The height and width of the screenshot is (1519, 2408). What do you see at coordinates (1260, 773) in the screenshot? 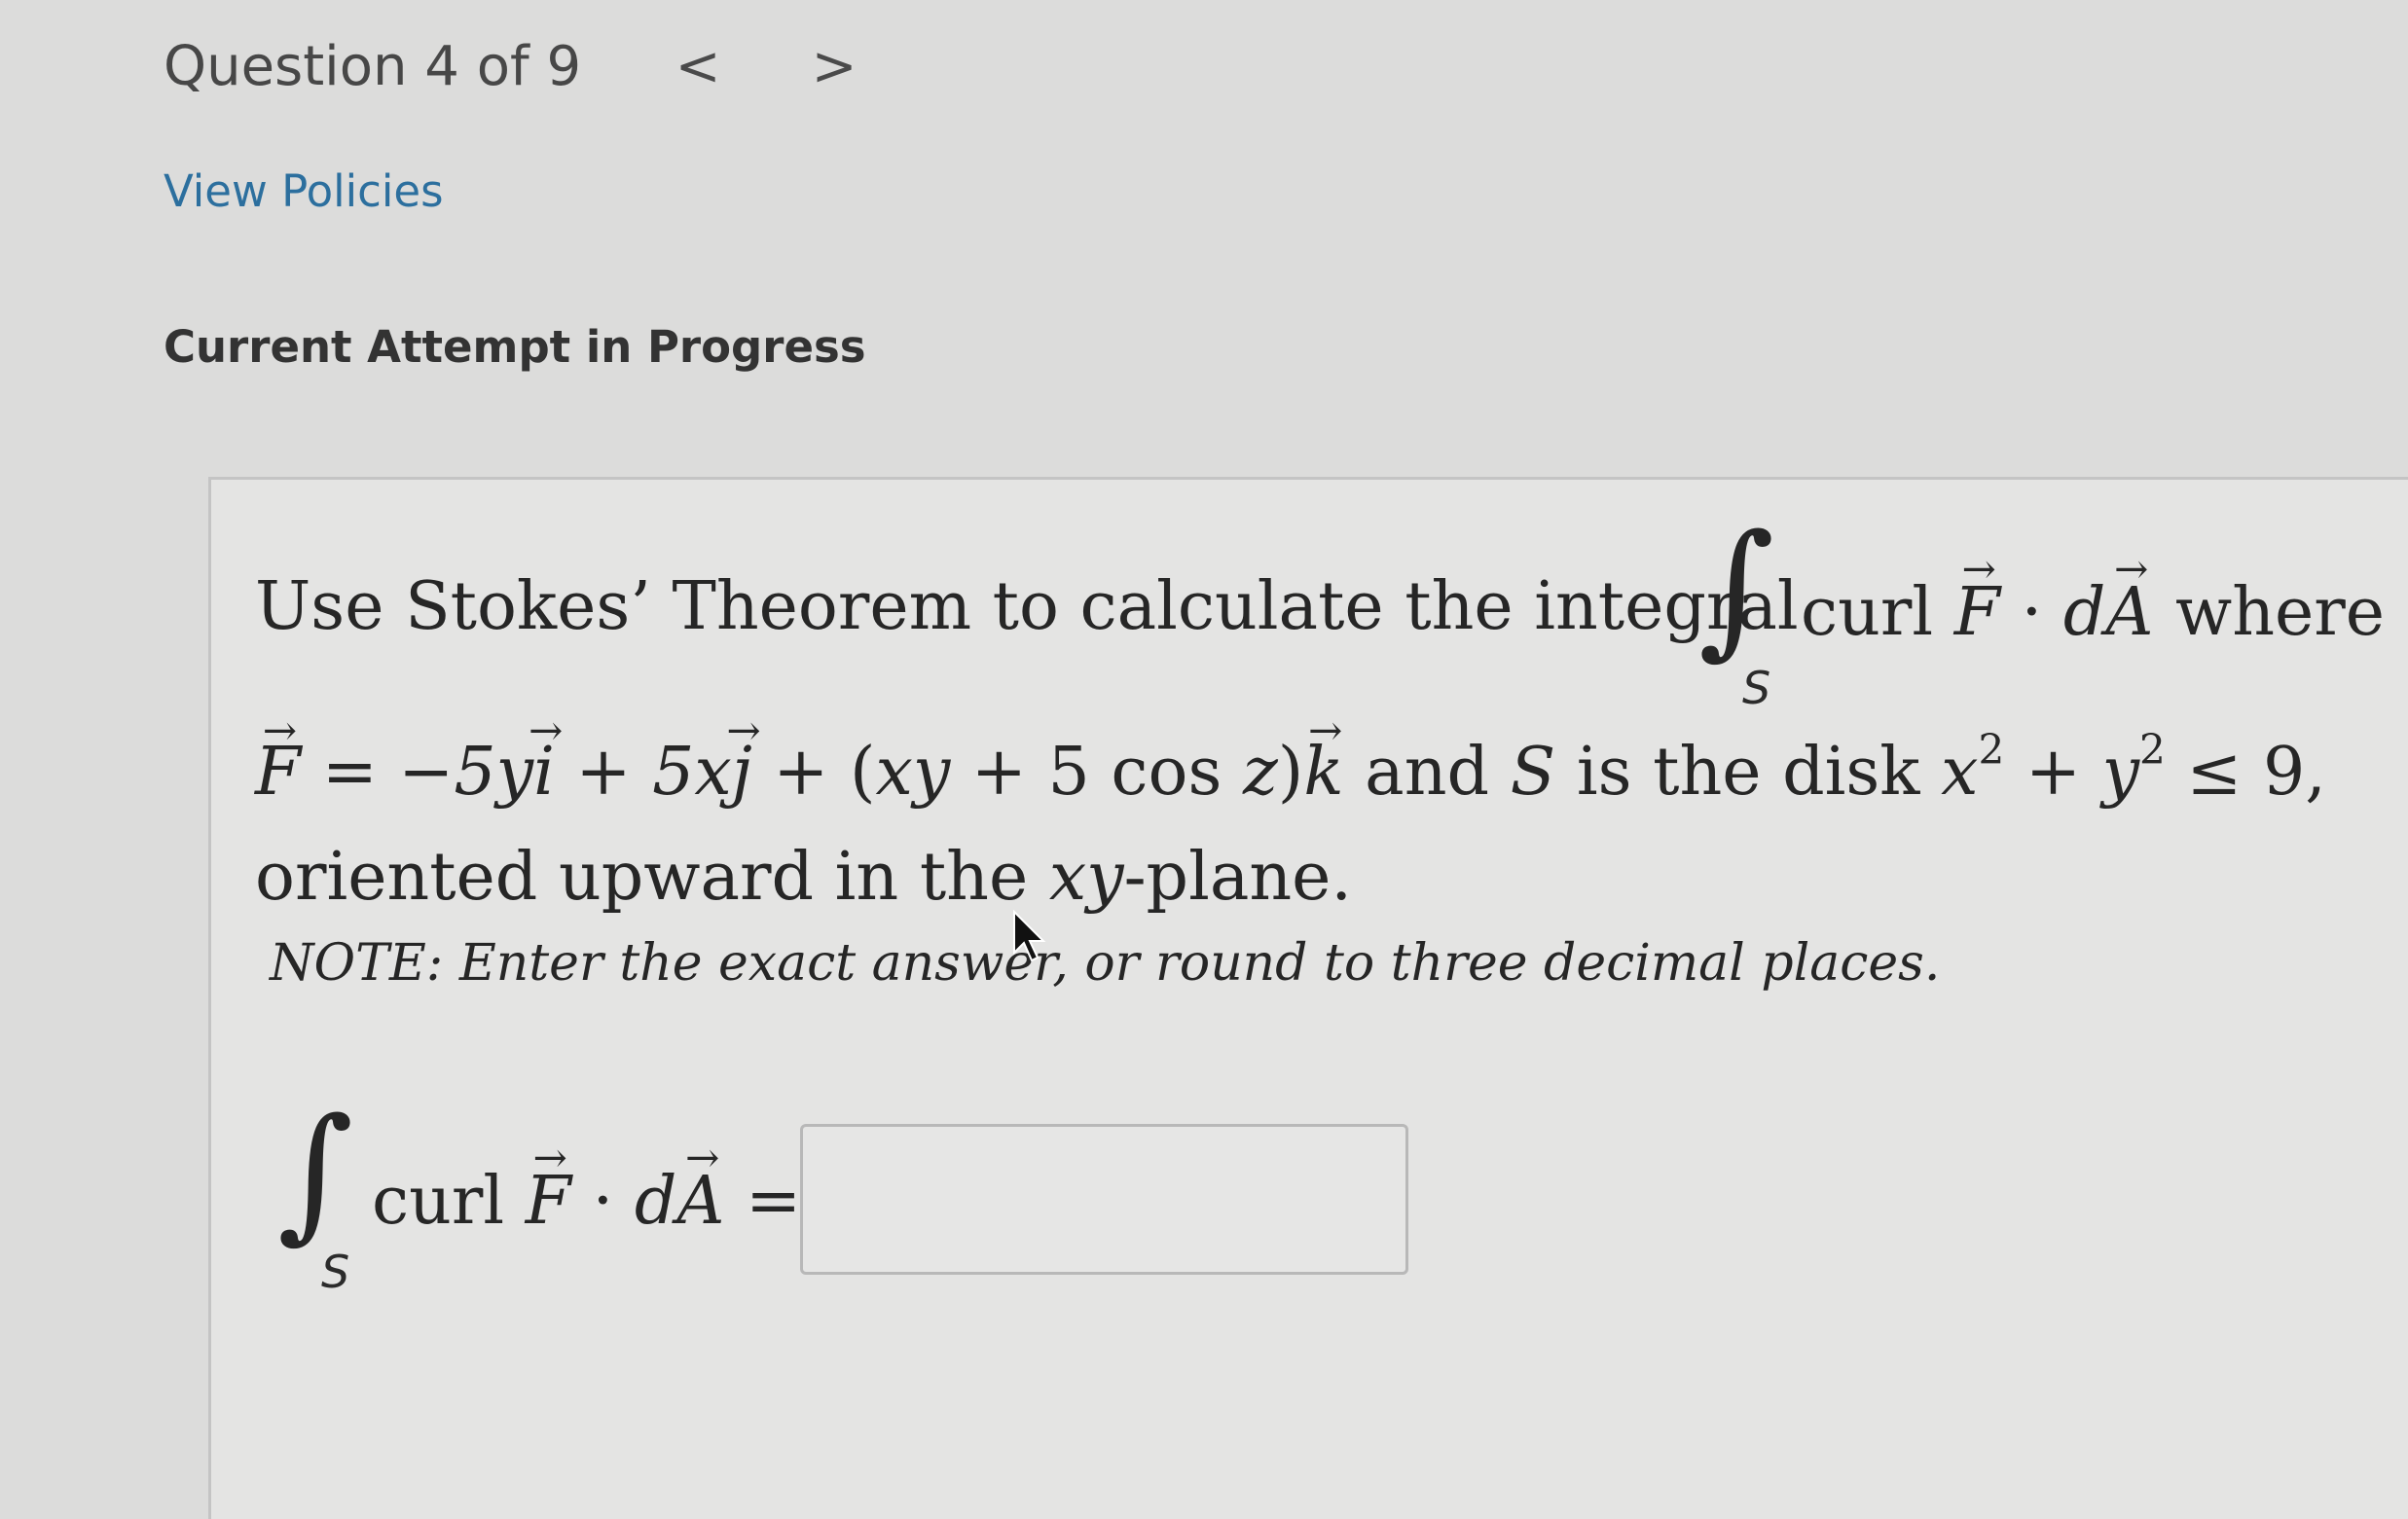
I see `variable-z: z` at bounding box center [1260, 773].